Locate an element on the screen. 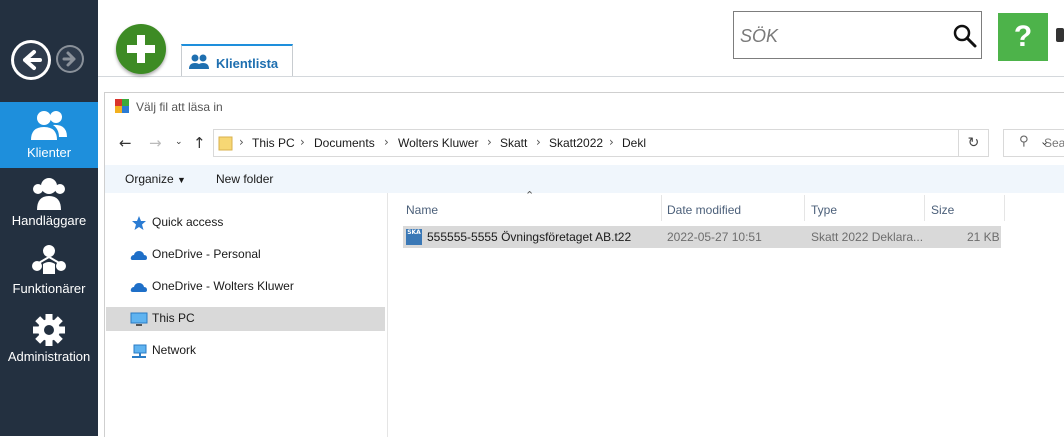 The image size is (1064, 437). search-icon: ⚲ is located at coordinates (1024, 141).